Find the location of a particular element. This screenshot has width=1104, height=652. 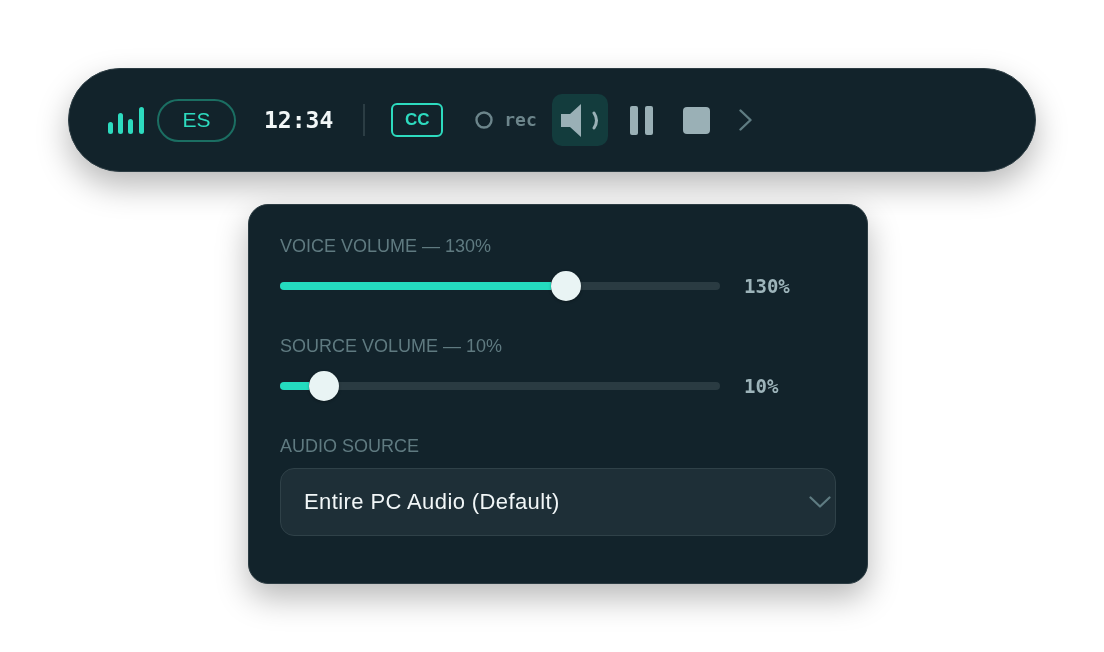

speaker-icon is located at coordinates (579, 120).